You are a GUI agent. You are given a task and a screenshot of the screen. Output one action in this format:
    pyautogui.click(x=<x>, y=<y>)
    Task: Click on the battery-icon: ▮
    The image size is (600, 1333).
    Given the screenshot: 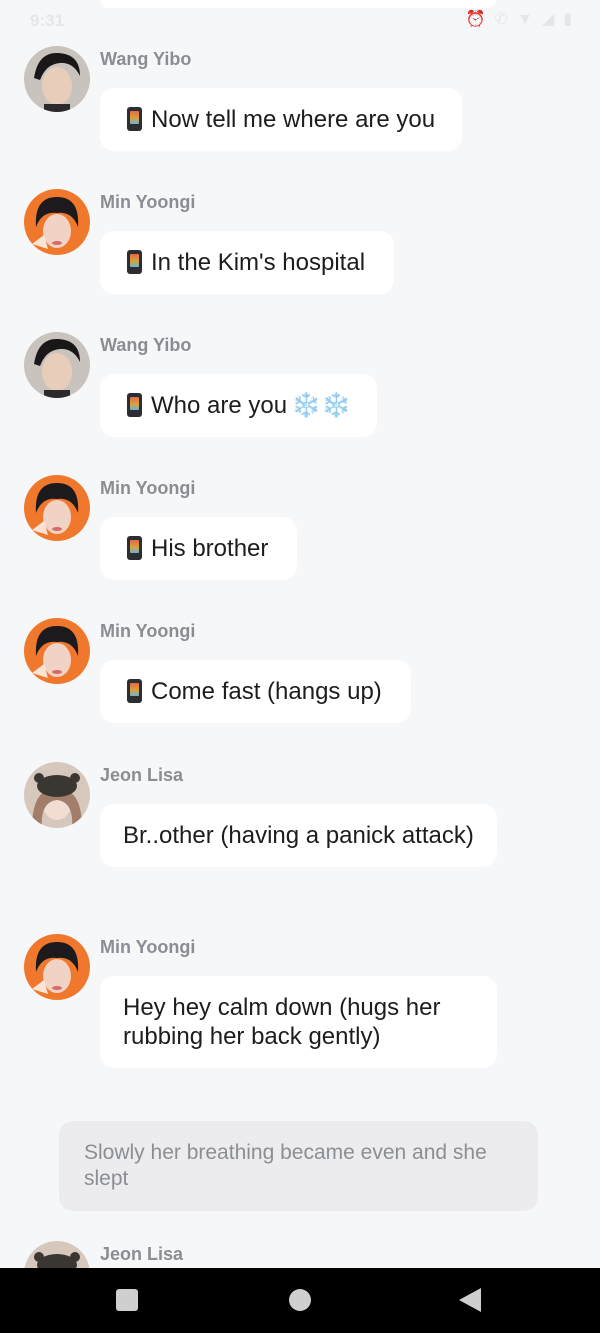 What is the action you would take?
    pyautogui.click(x=567, y=19)
    